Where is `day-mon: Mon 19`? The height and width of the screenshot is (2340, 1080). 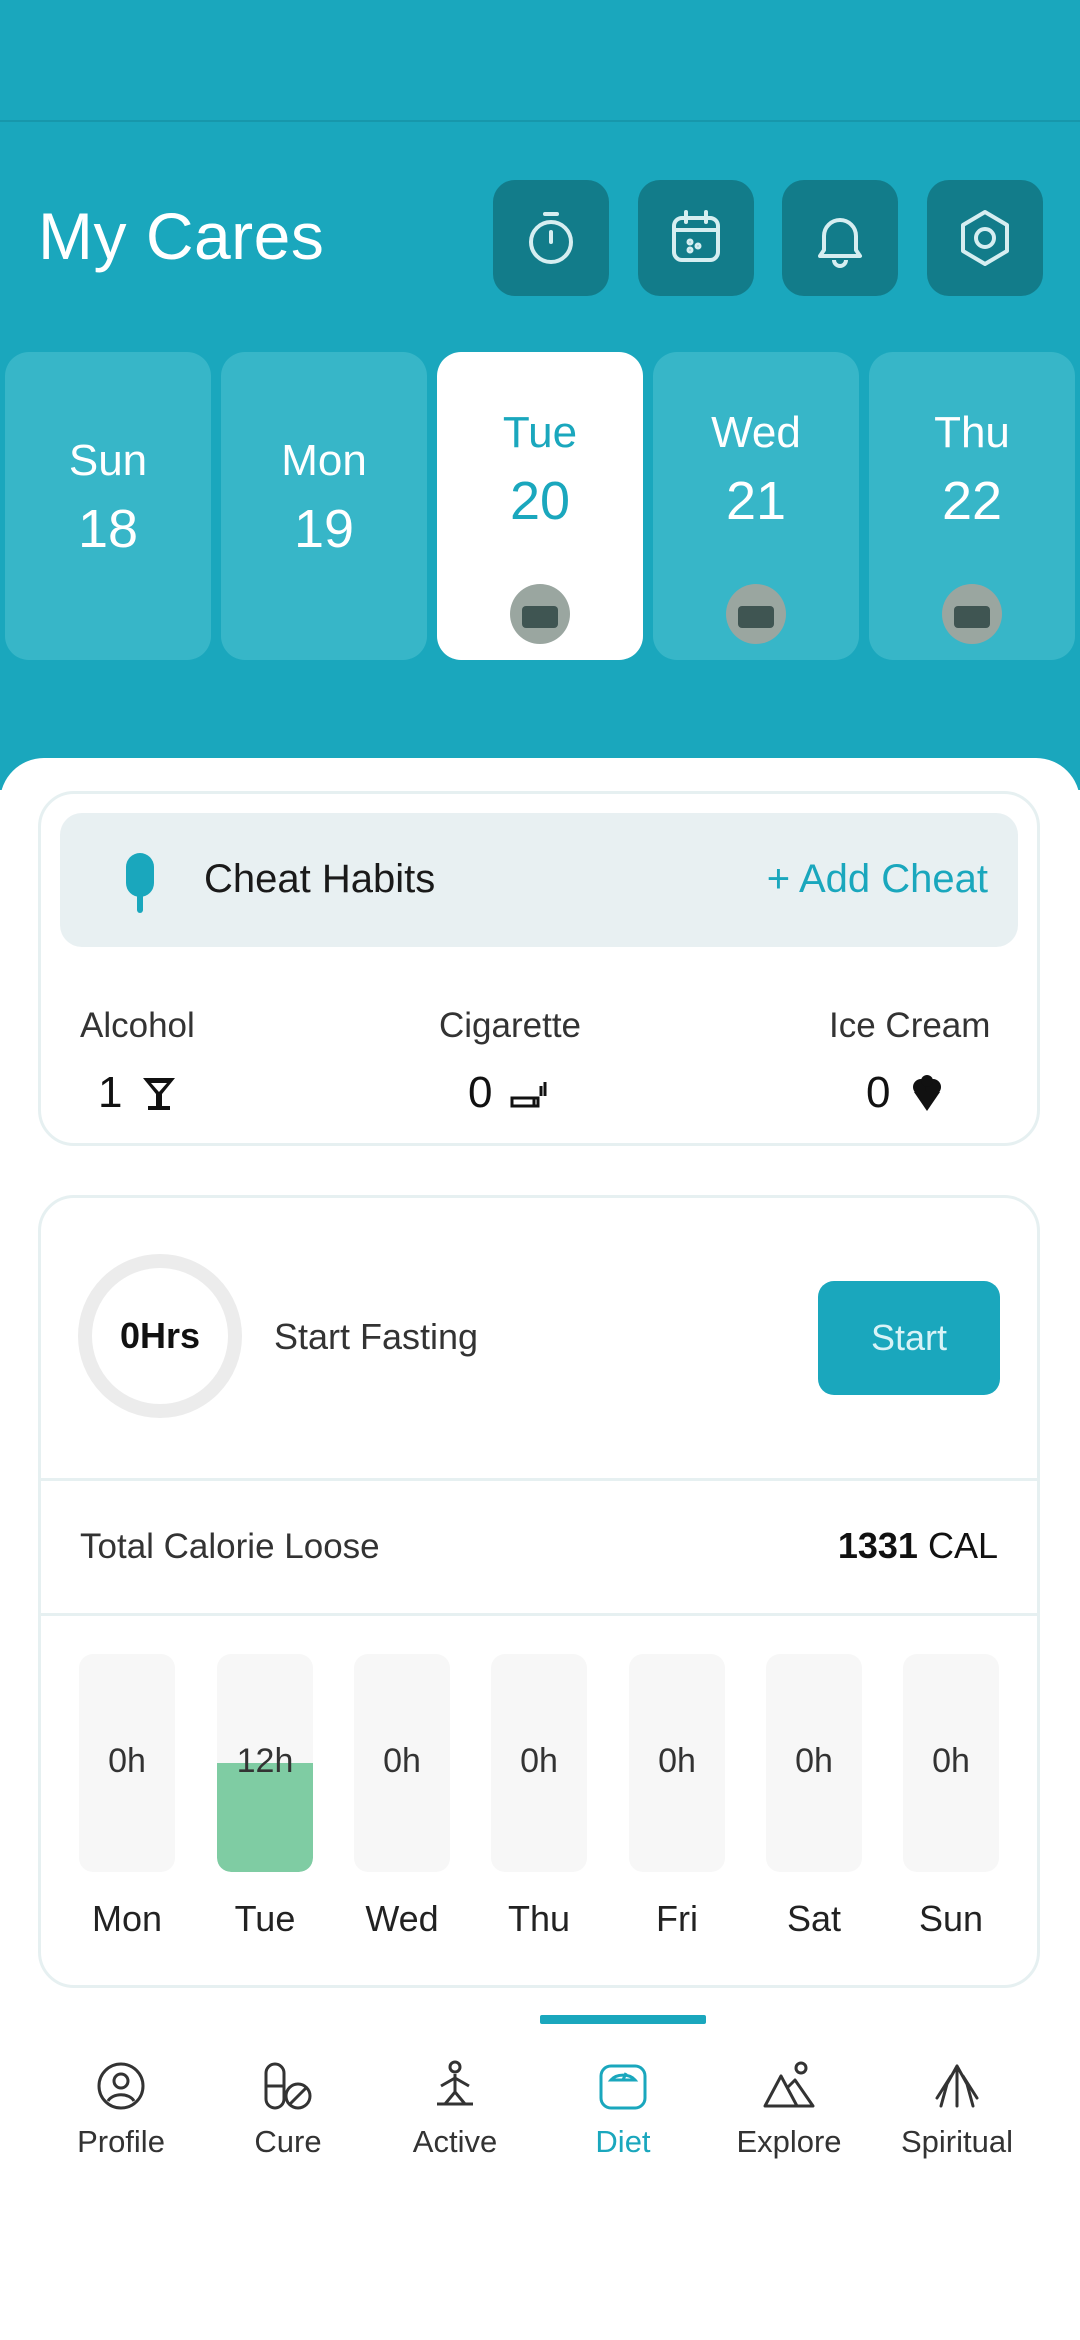 day-mon: Mon 19 is located at coordinates (324, 506).